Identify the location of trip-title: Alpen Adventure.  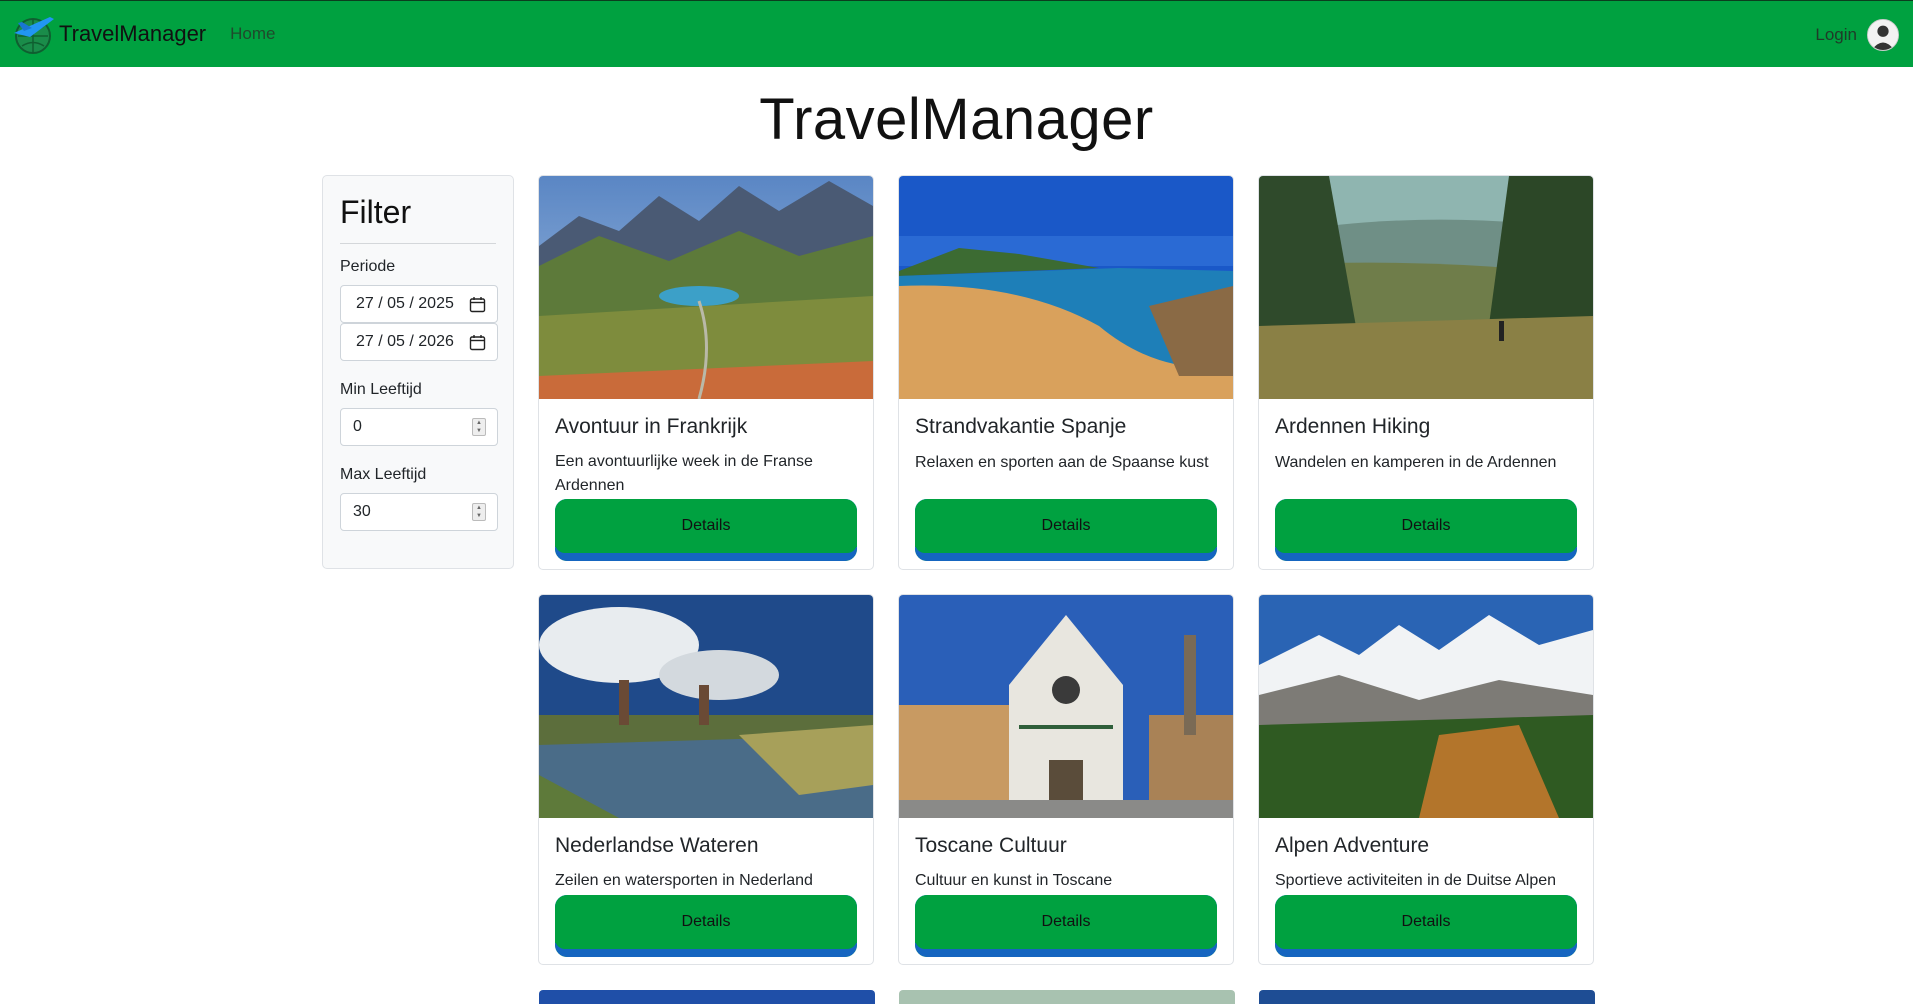
(1352, 845).